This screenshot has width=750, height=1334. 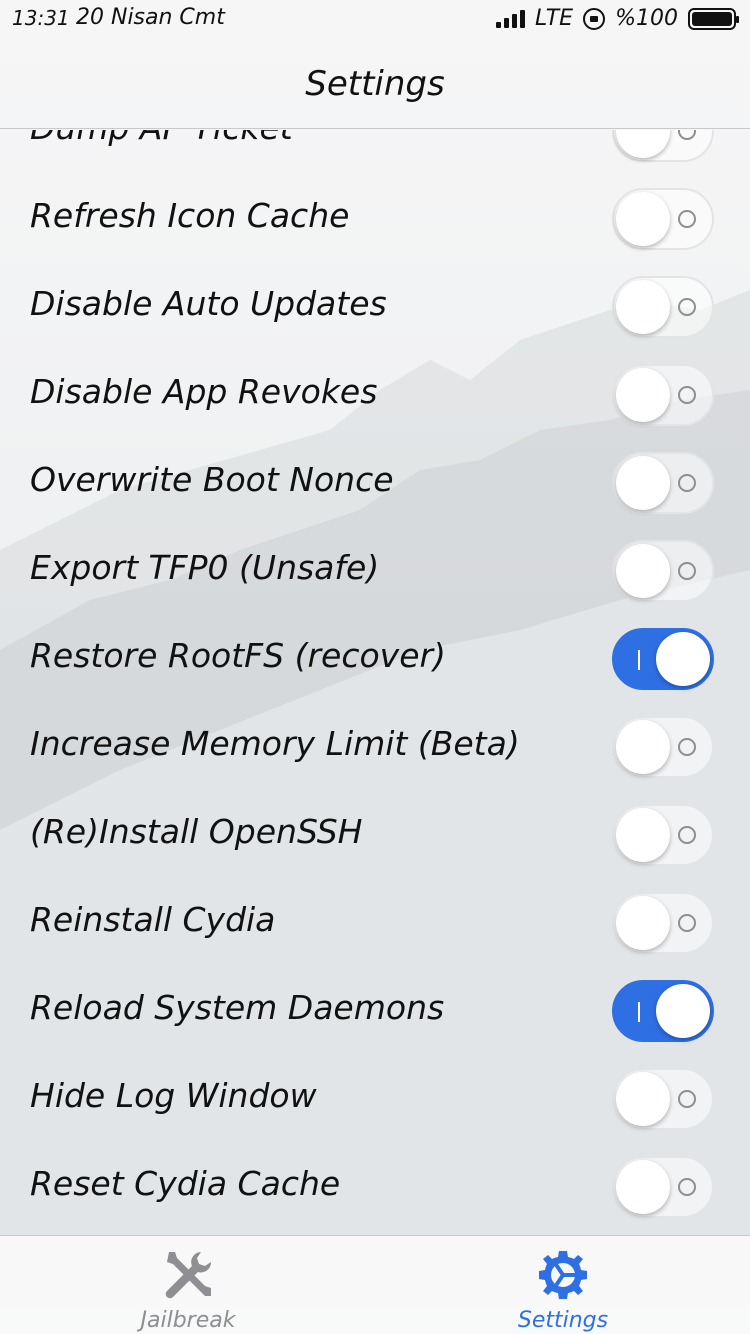 I want to click on setting-label: Refresh Icon Cache, so click(x=190, y=215).